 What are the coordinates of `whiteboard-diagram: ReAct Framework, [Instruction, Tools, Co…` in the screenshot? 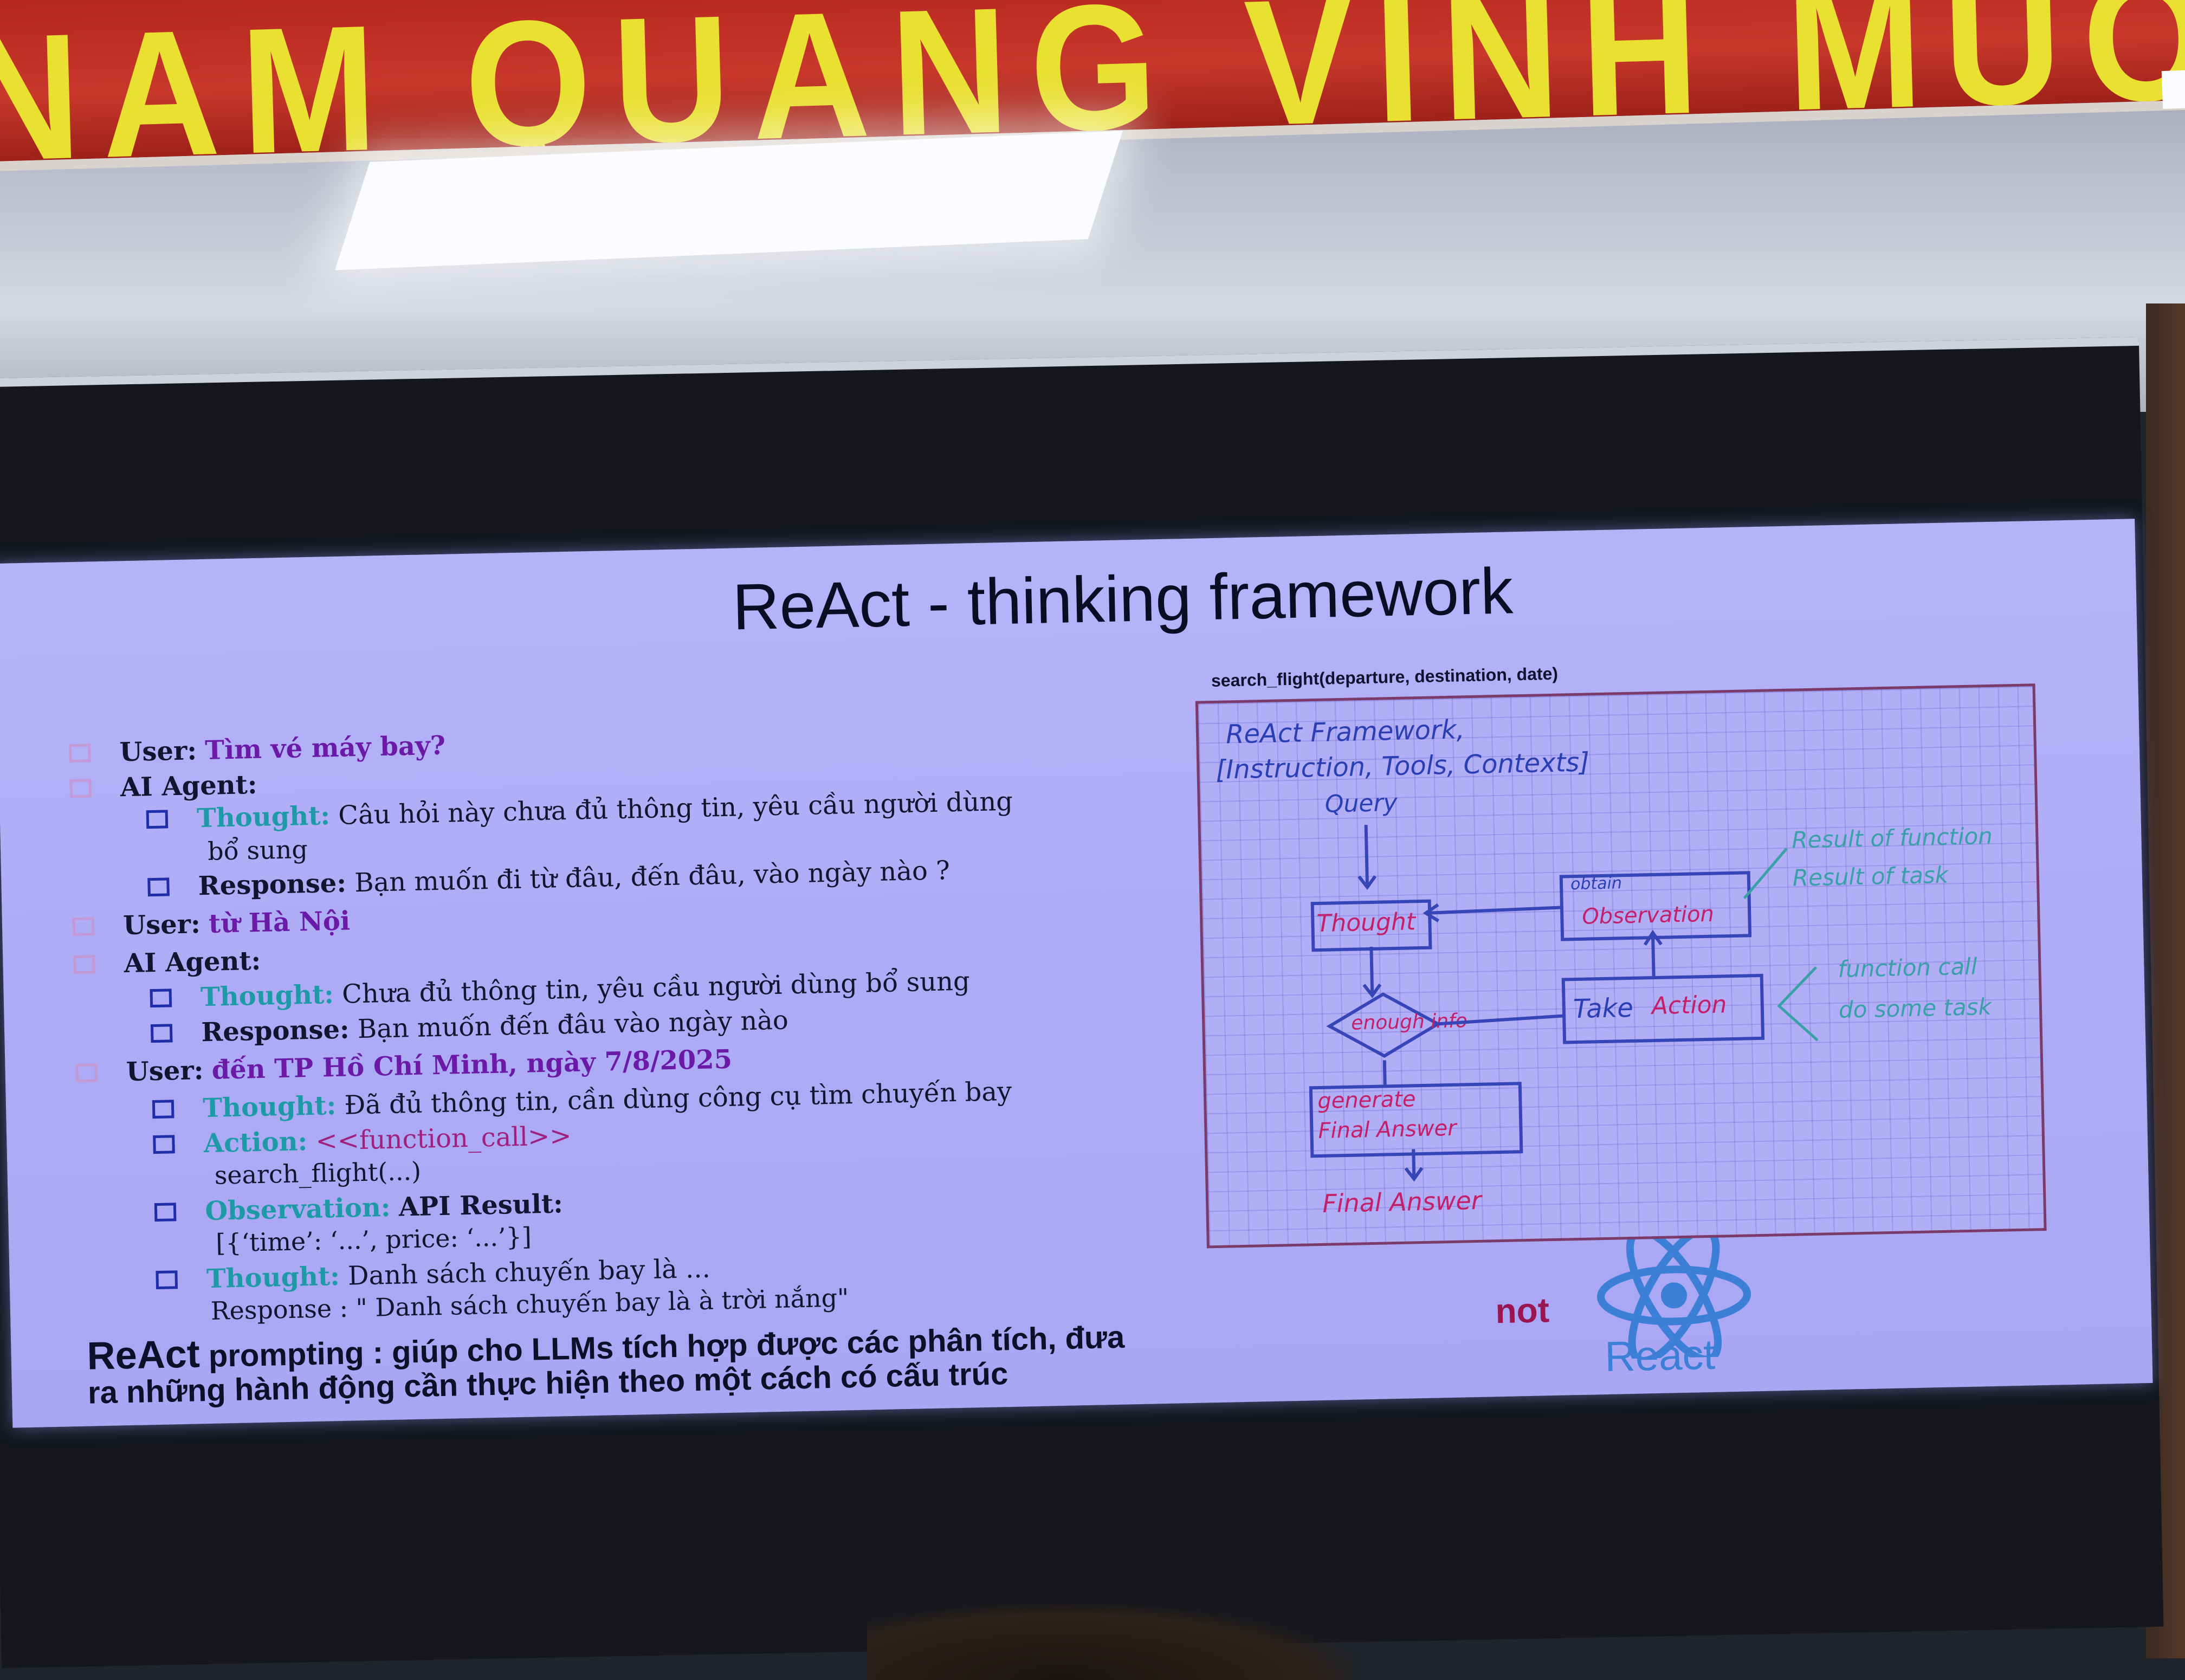 It's located at (1621, 966).